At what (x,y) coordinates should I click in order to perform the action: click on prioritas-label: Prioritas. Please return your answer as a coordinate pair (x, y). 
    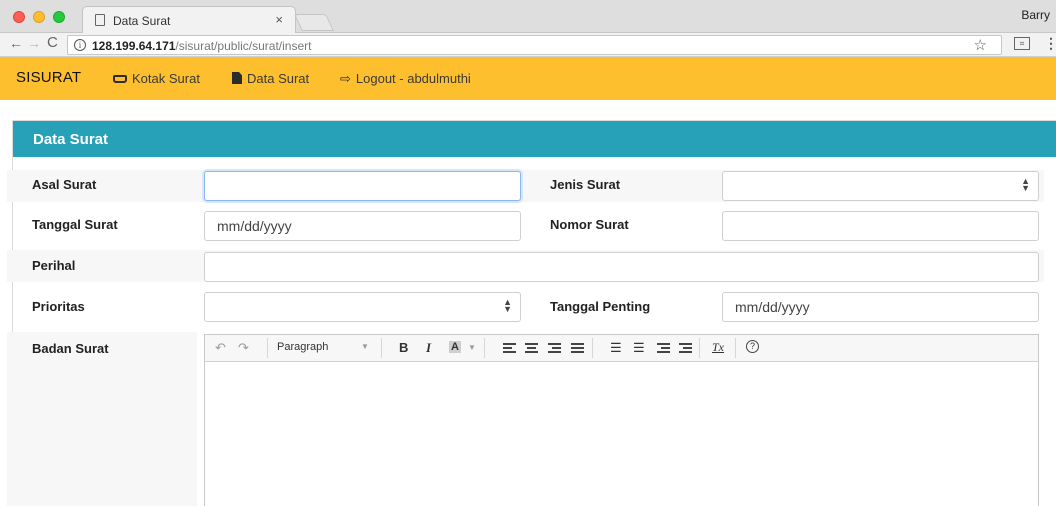
    Looking at the image, I should click on (58, 306).